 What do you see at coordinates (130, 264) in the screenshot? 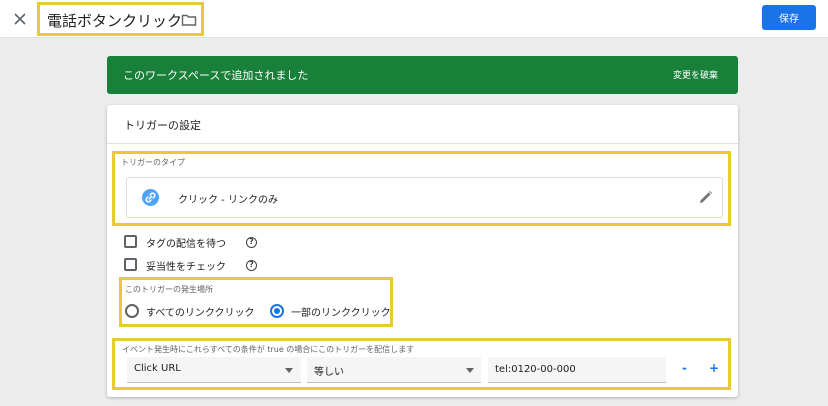
I see `check-validation-checkbox` at bounding box center [130, 264].